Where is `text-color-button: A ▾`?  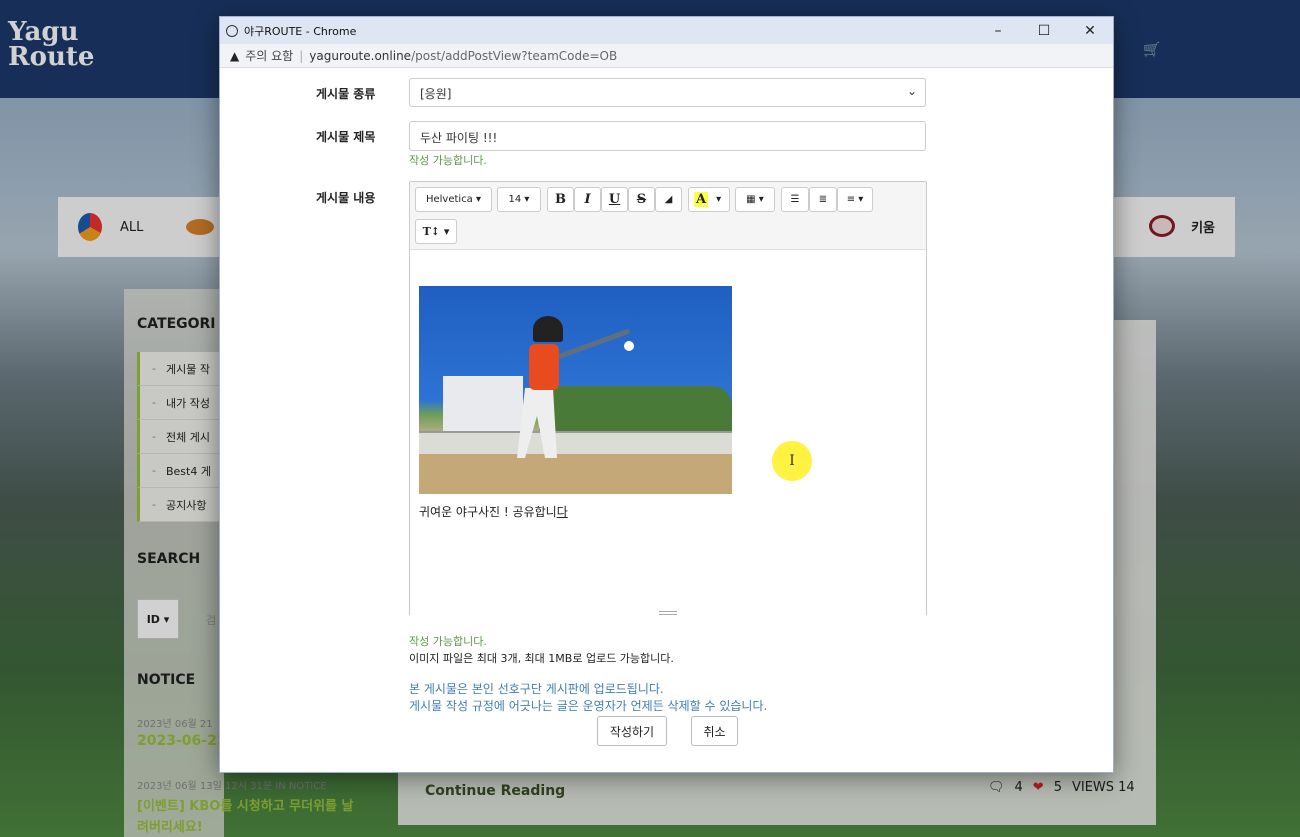
text-color-button: A ▾ is located at coordinates (709, 199).